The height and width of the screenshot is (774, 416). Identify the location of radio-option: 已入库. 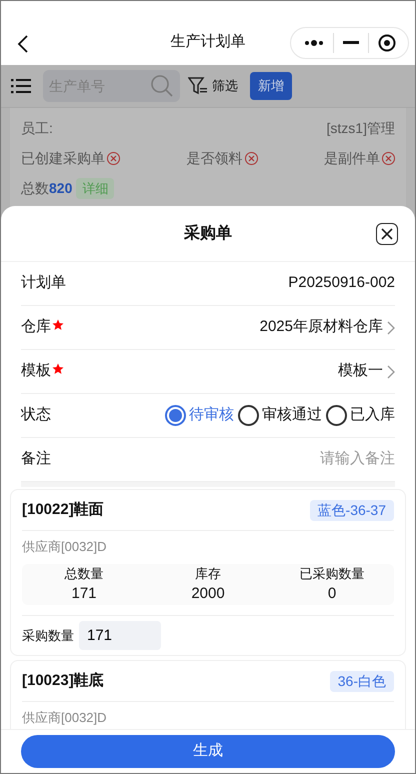
(360, 415).